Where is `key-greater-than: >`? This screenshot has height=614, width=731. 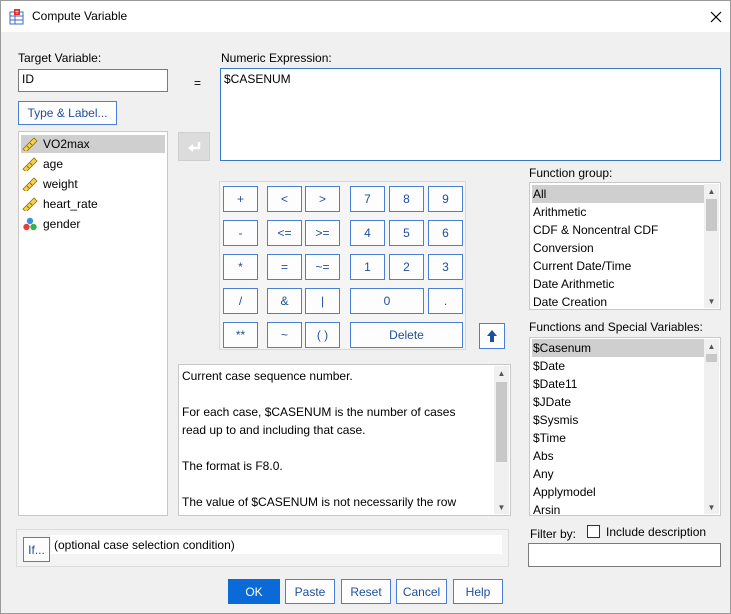
key-greater-than: > is located at coordinates (322, 199).